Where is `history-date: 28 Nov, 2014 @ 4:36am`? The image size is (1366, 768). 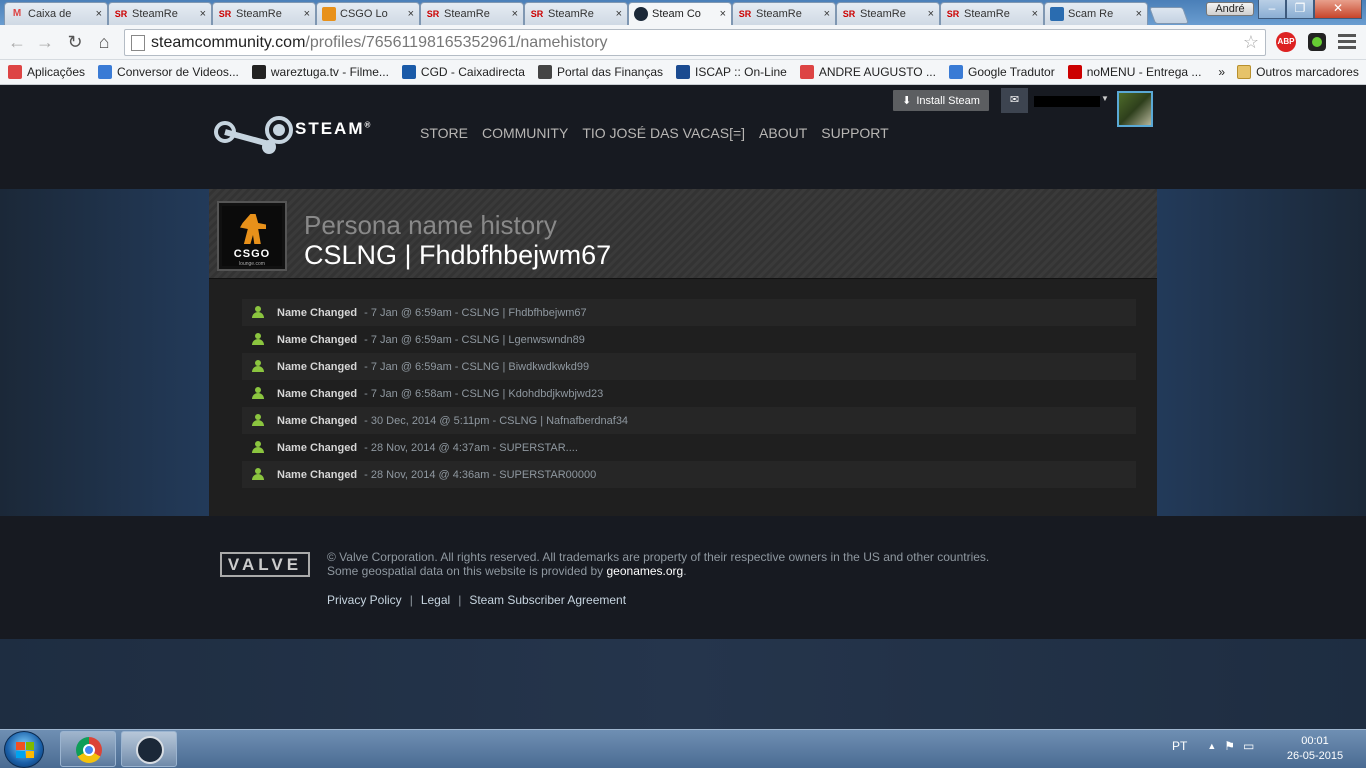 history-date: 28 Nov, 2014 @ 4:36am is located at coordinates (430, 474).